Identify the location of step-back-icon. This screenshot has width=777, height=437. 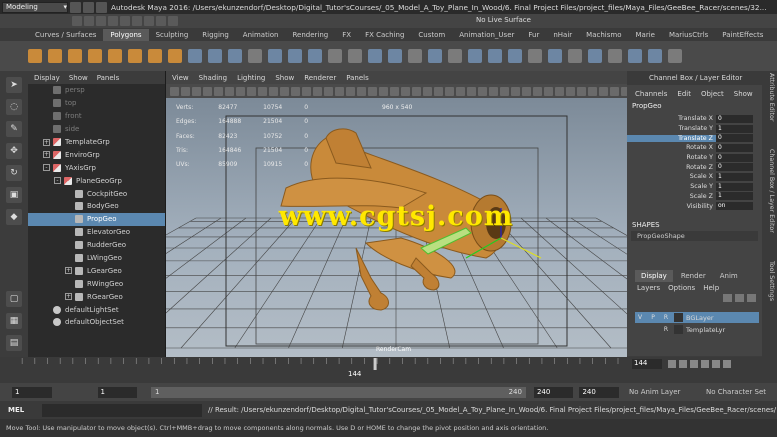
(683, 364).